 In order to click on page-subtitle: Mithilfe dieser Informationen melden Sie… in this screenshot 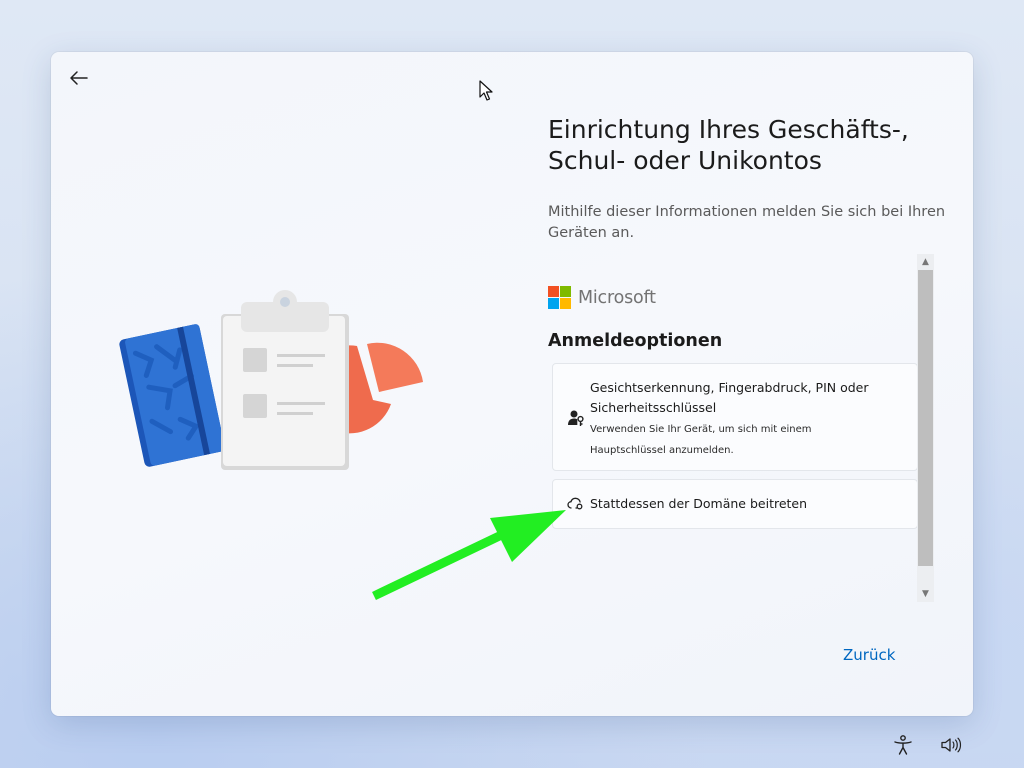, I will do `click(747, 222)`.